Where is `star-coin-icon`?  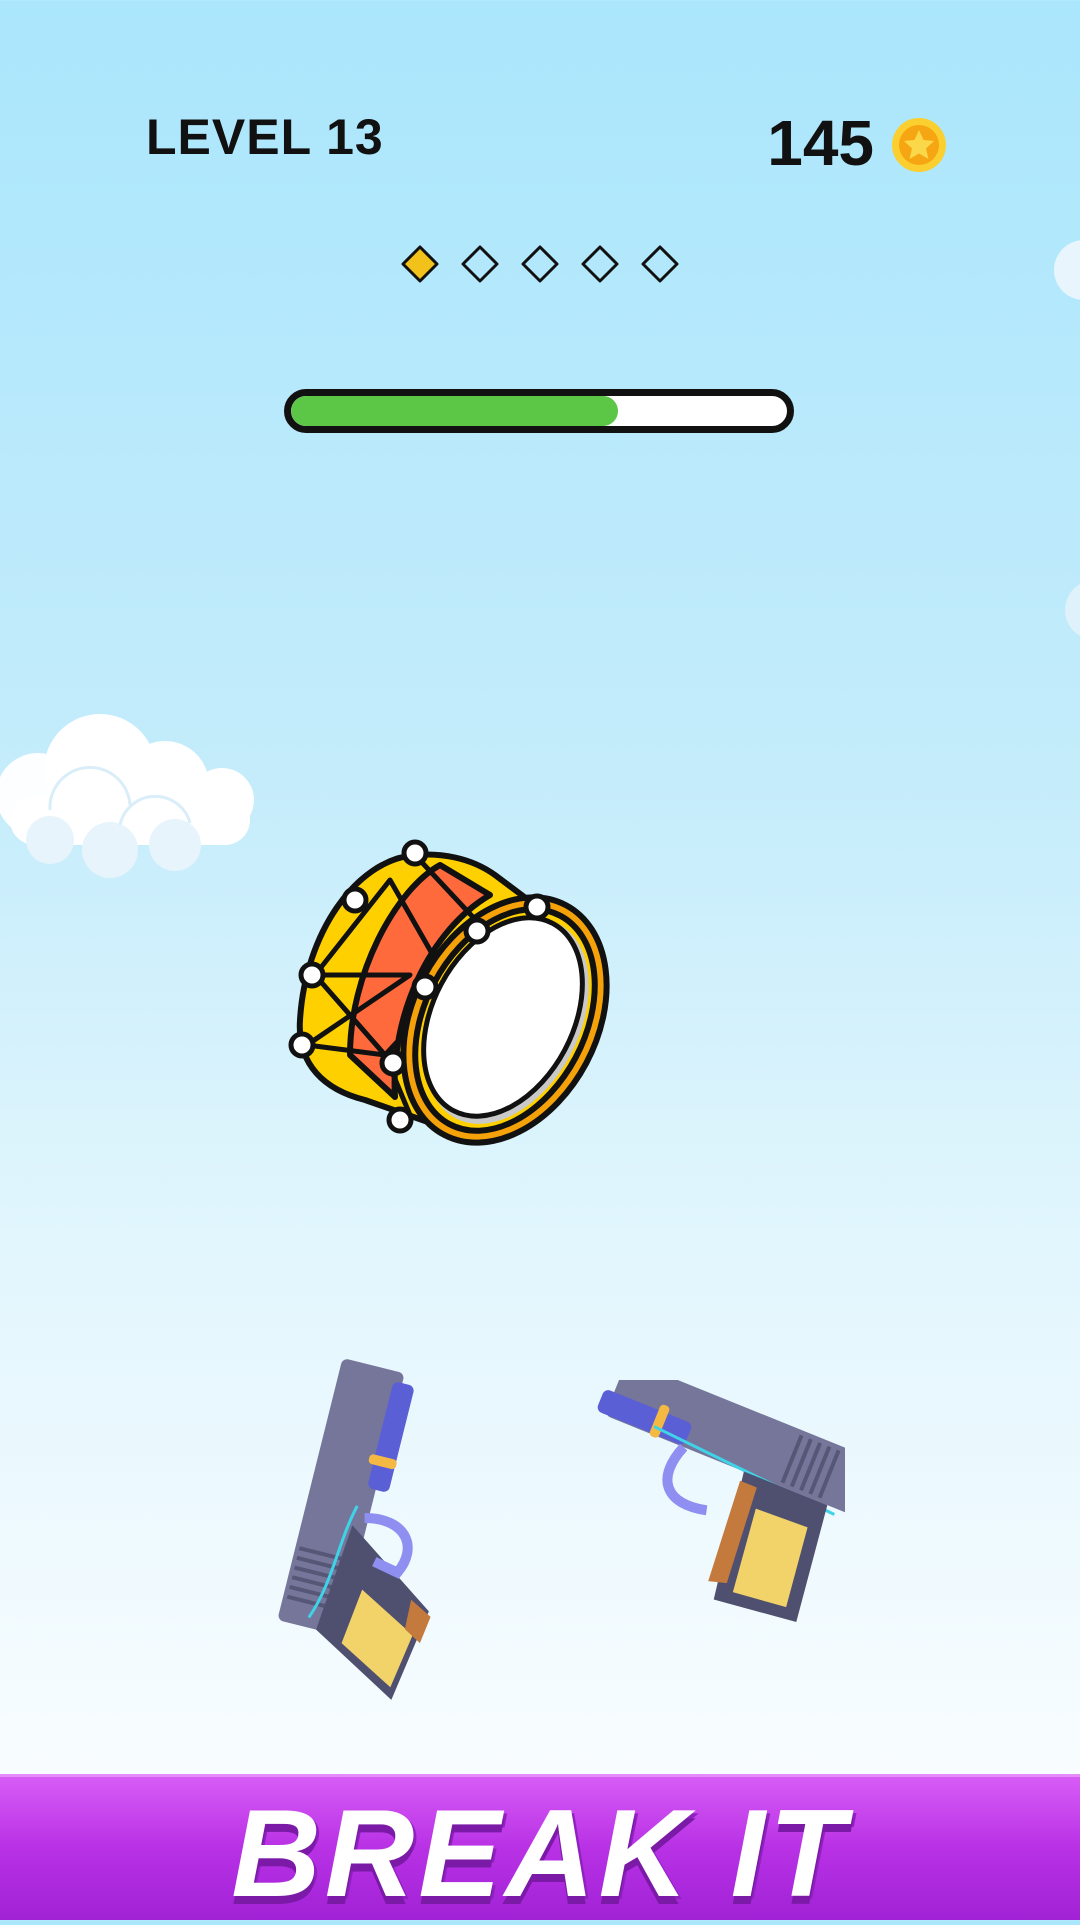 star-coin-icon is located at coordinates (919, 145).